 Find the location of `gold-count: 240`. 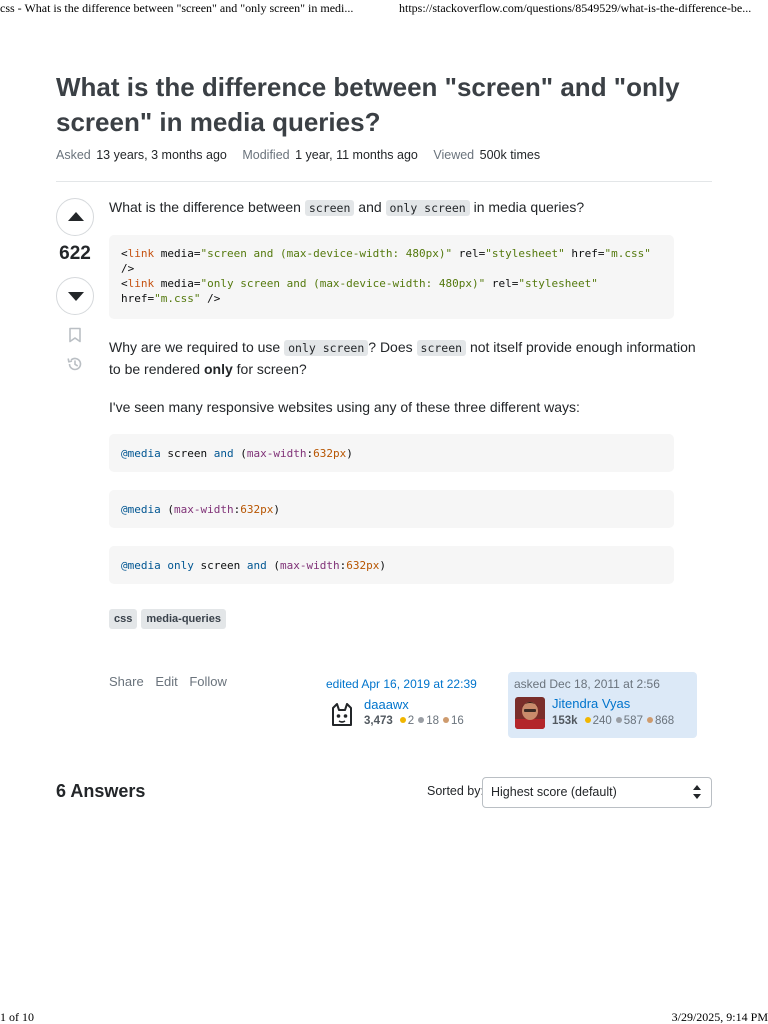

gold-count: 240 is located at coordinates (602, 721).